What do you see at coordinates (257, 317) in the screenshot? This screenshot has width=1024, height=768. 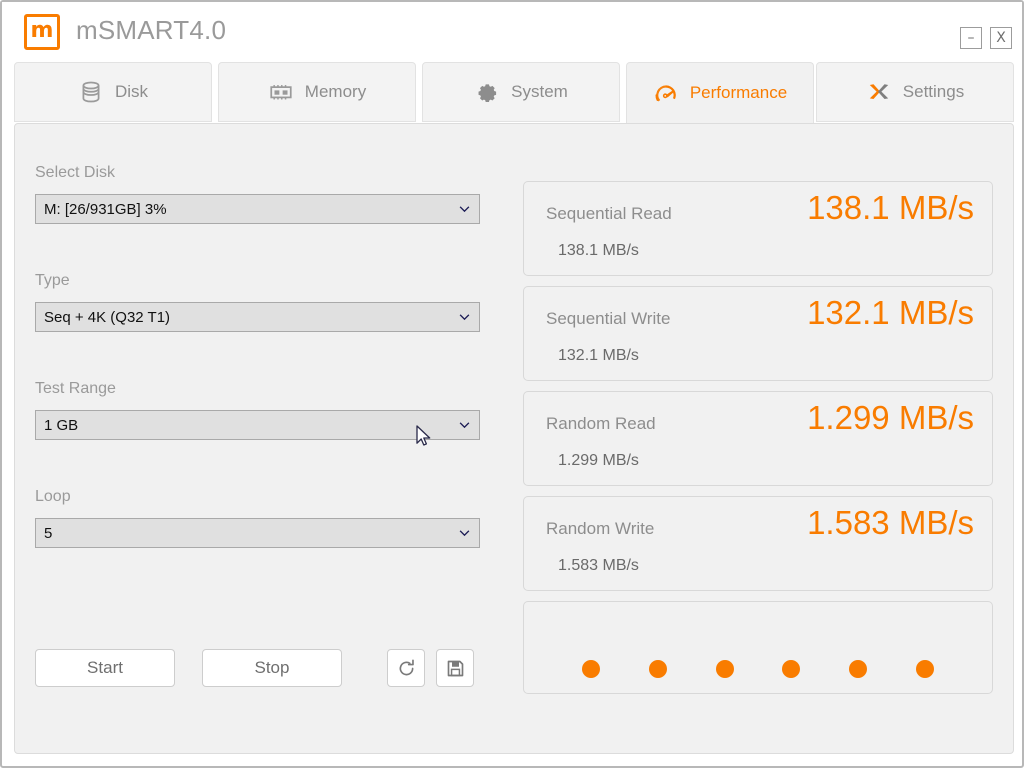 I see `type-dropdown: Seq + 4K (Q32 T1)` at bounding box center [257, 317].